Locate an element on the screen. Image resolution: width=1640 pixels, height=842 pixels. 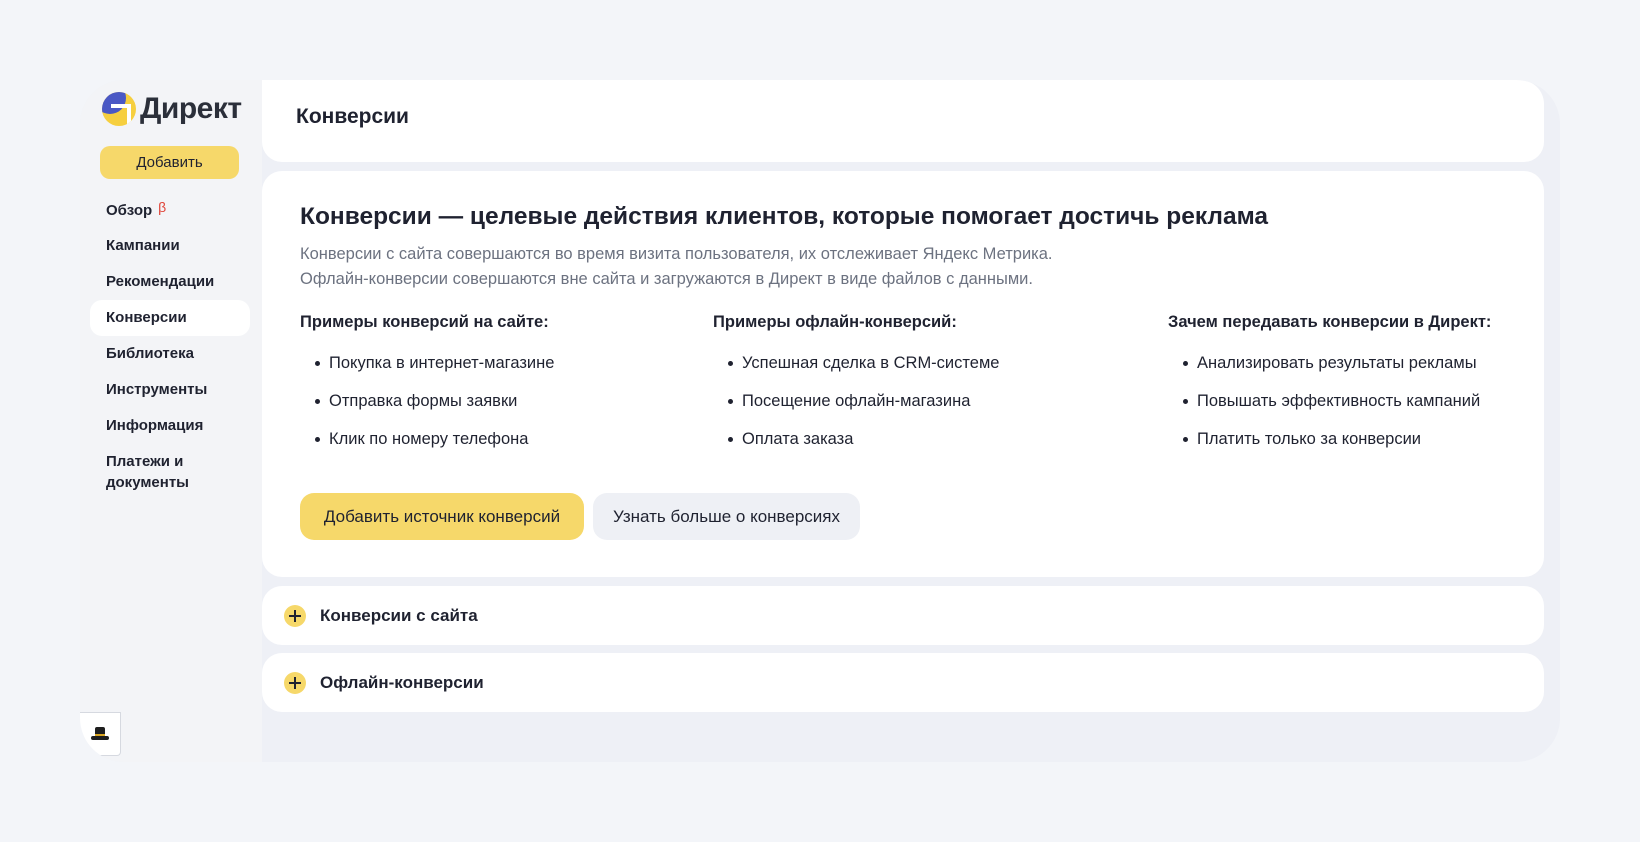
sidebar-item-library: Библиотека is located at coordinates (170, 354).